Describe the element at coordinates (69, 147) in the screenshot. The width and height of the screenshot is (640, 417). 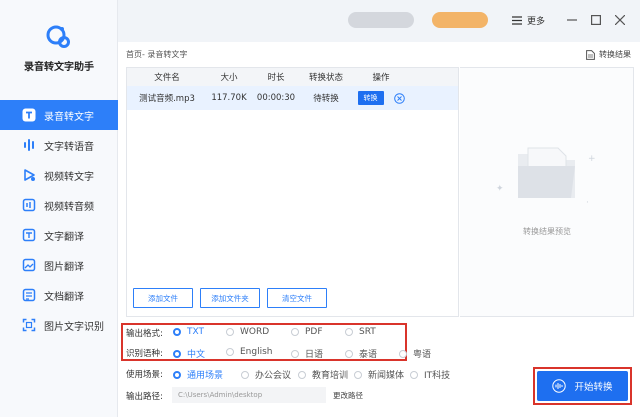
I see `sidebar-item-label: 文字转语音` at that location.